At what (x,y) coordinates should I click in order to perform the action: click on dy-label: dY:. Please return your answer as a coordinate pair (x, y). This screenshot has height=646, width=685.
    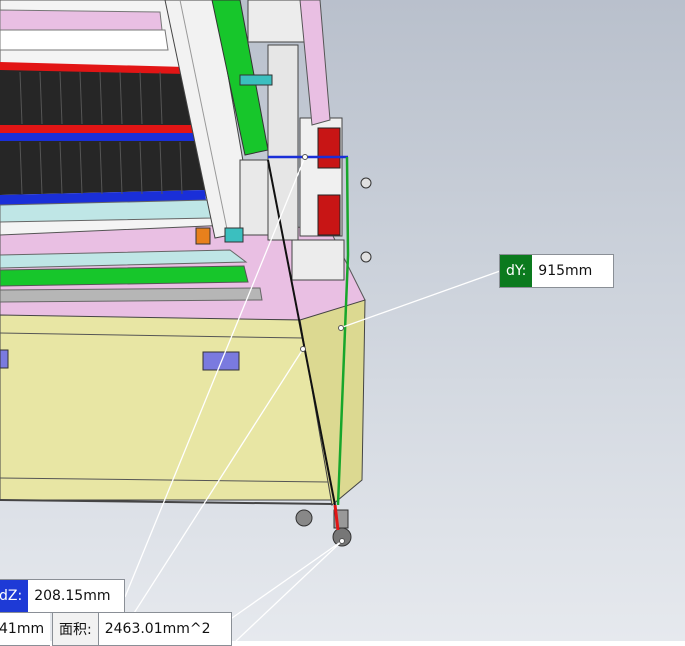
    Looking at the image, I should click on (516, 271).